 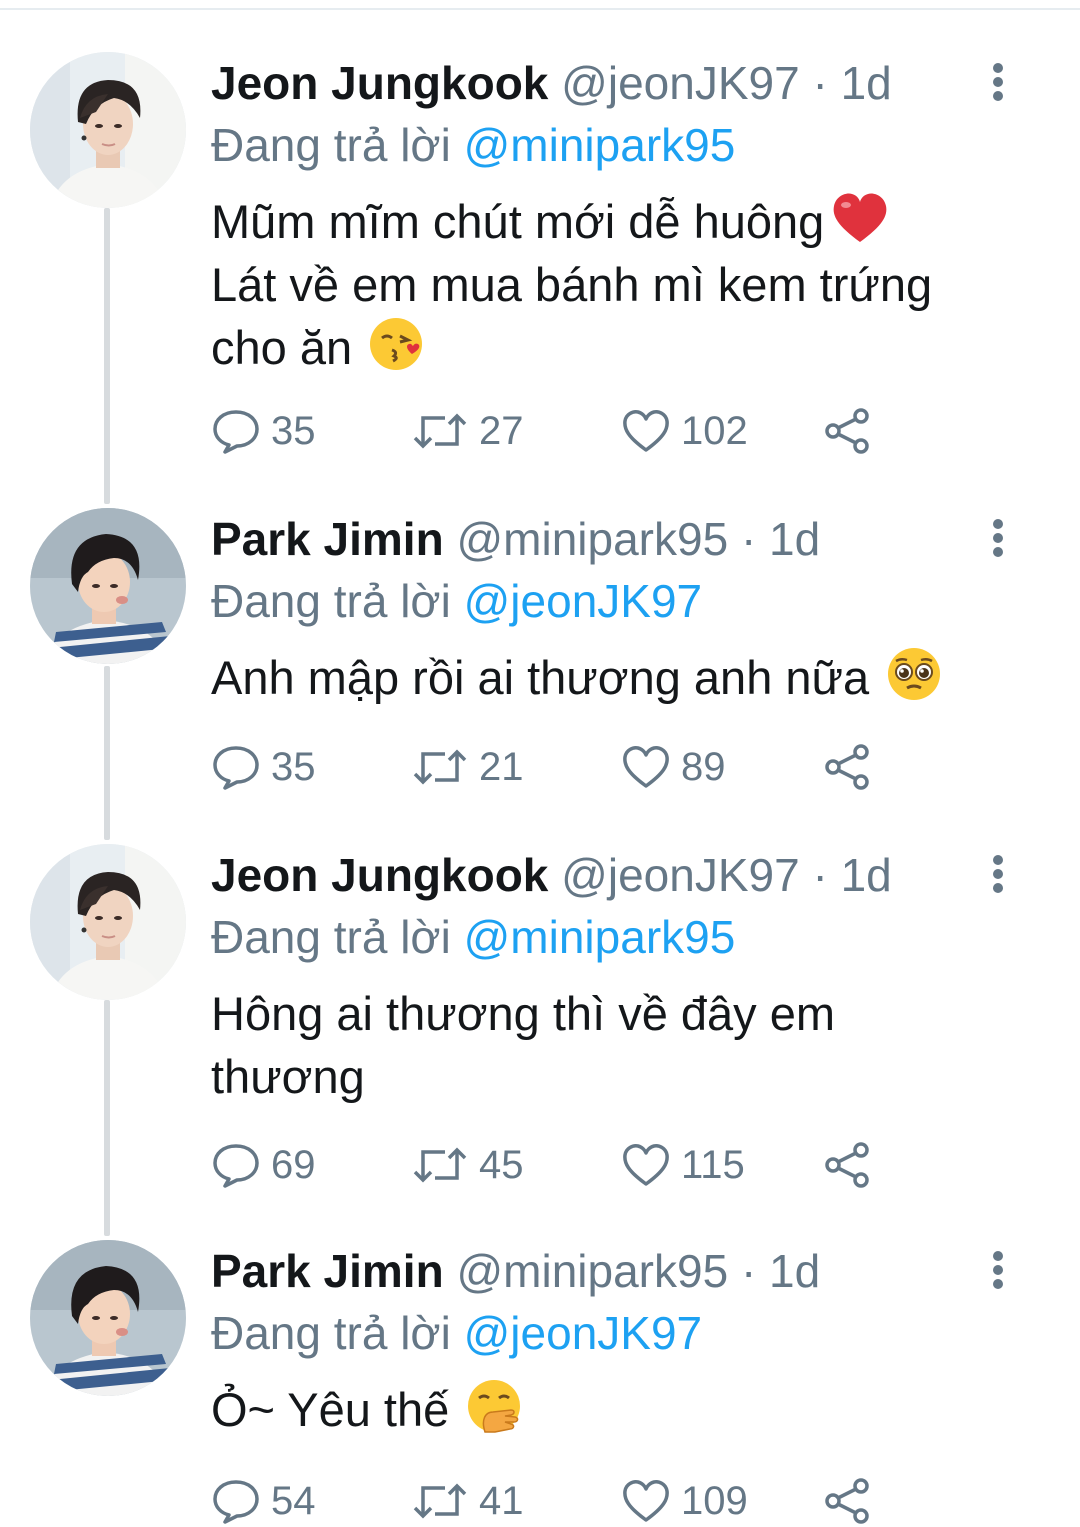 What do you see at coordinates (540, 677) in the screenshot?
I see `tweet-text-line: Anh mập rồi ai thương anh nữa` at bounding box center [540, 677].